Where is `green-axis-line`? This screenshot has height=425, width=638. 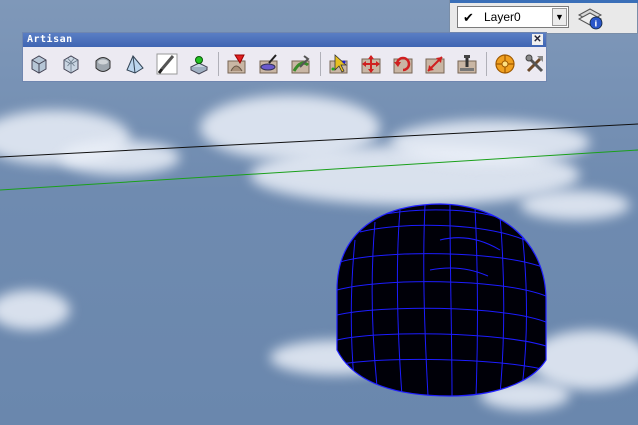 green-axis-line is located at coordinates (319, 170).